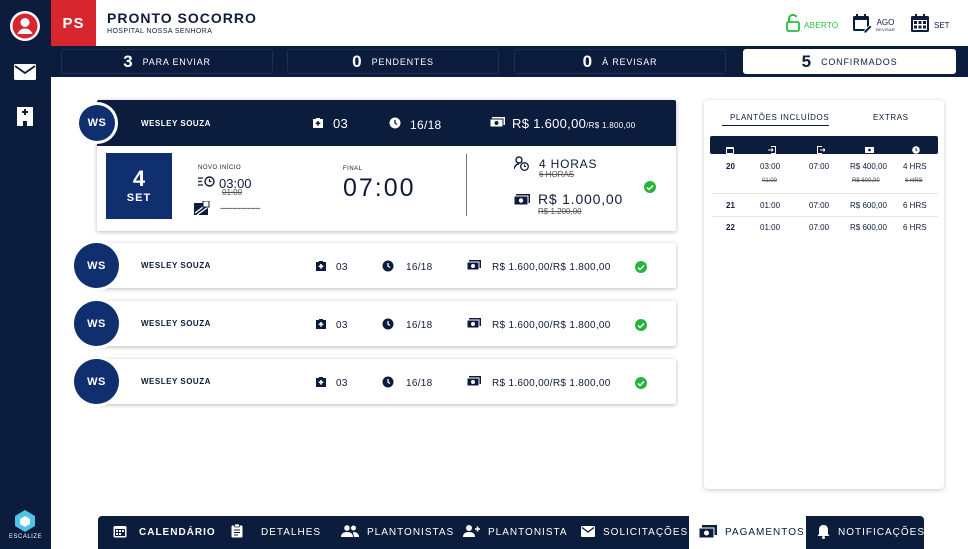  I want to click on tab-included-shifts: PLANTÕES INCLUÍDOS, so click(779, 117).